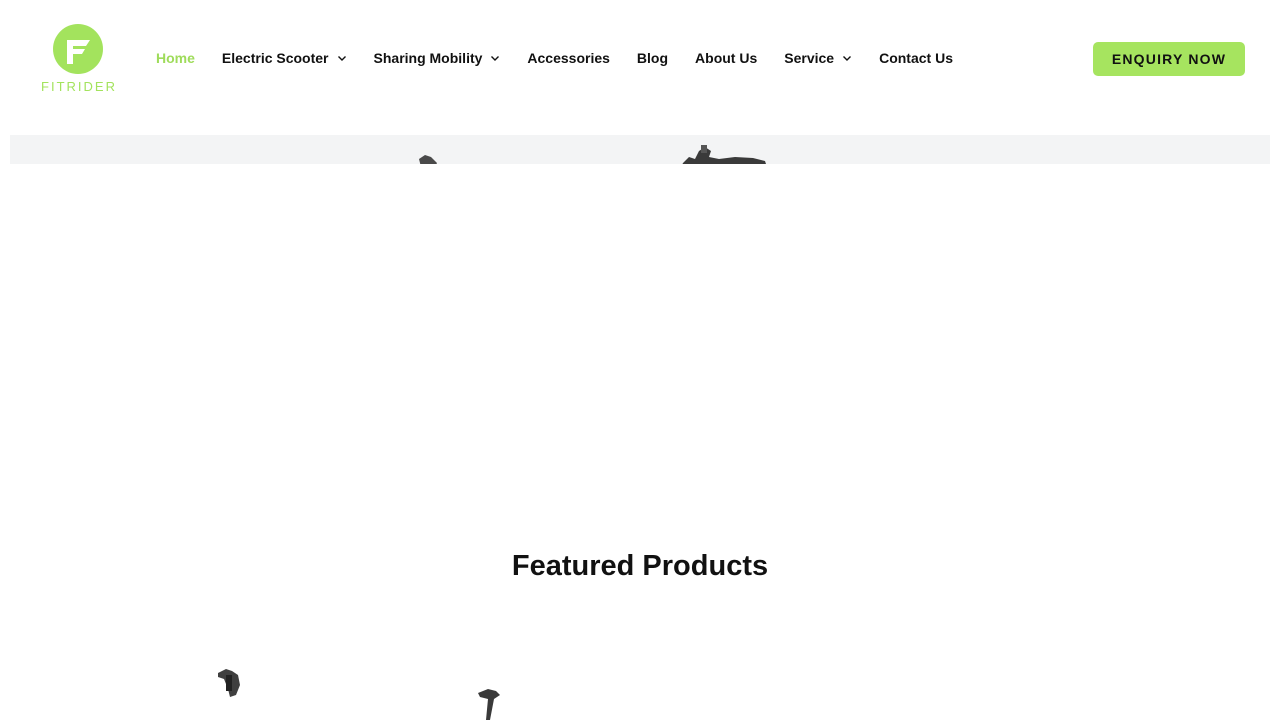  I want to click on nav-item-label: About Us, so click(726, 58).